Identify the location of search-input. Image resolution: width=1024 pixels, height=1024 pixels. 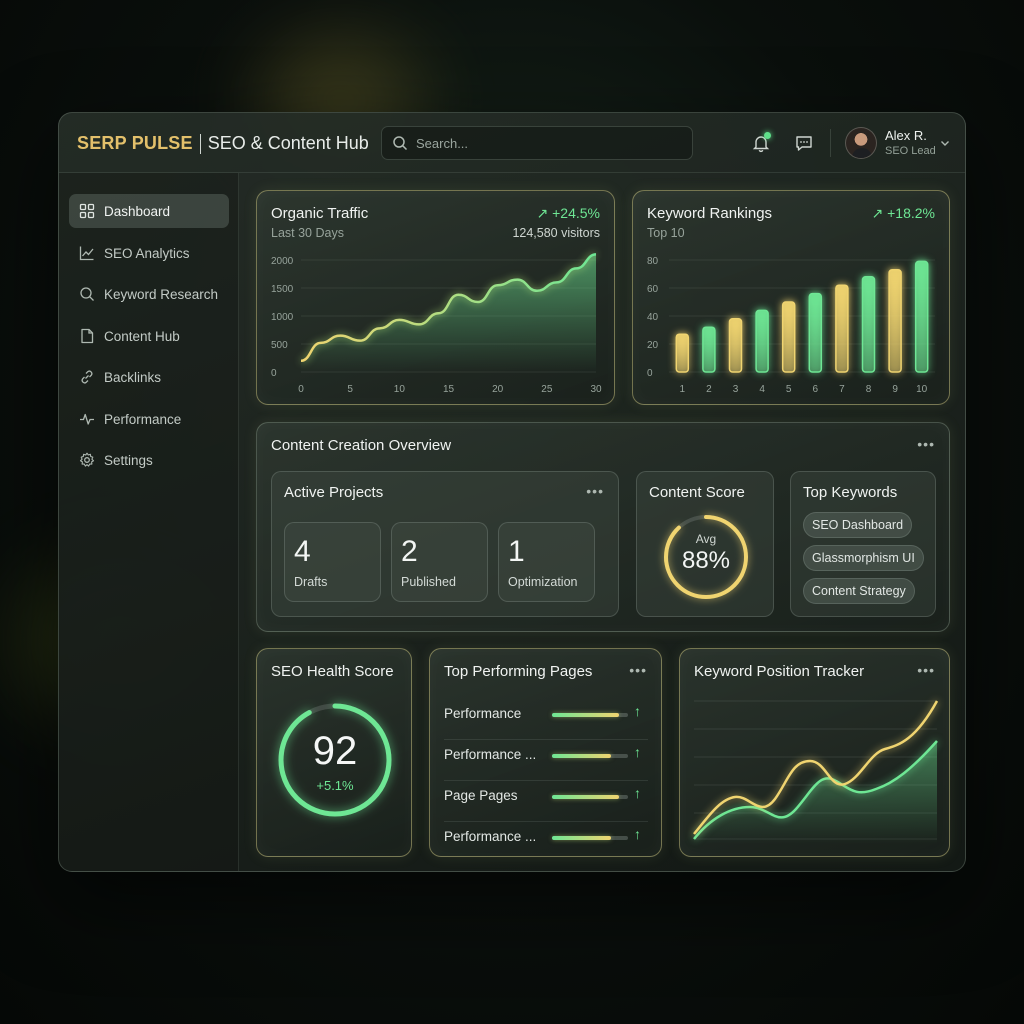
(546, 143).